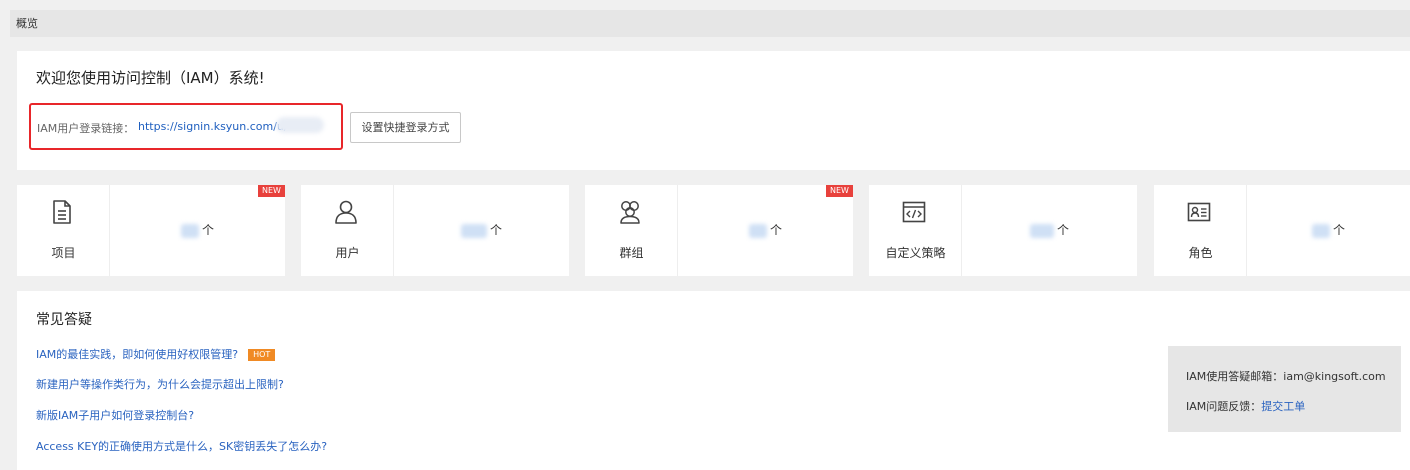  Describe the element at coordinates (915, 253) in the screenshot. I see `card-label: 自定义策略` at that location.